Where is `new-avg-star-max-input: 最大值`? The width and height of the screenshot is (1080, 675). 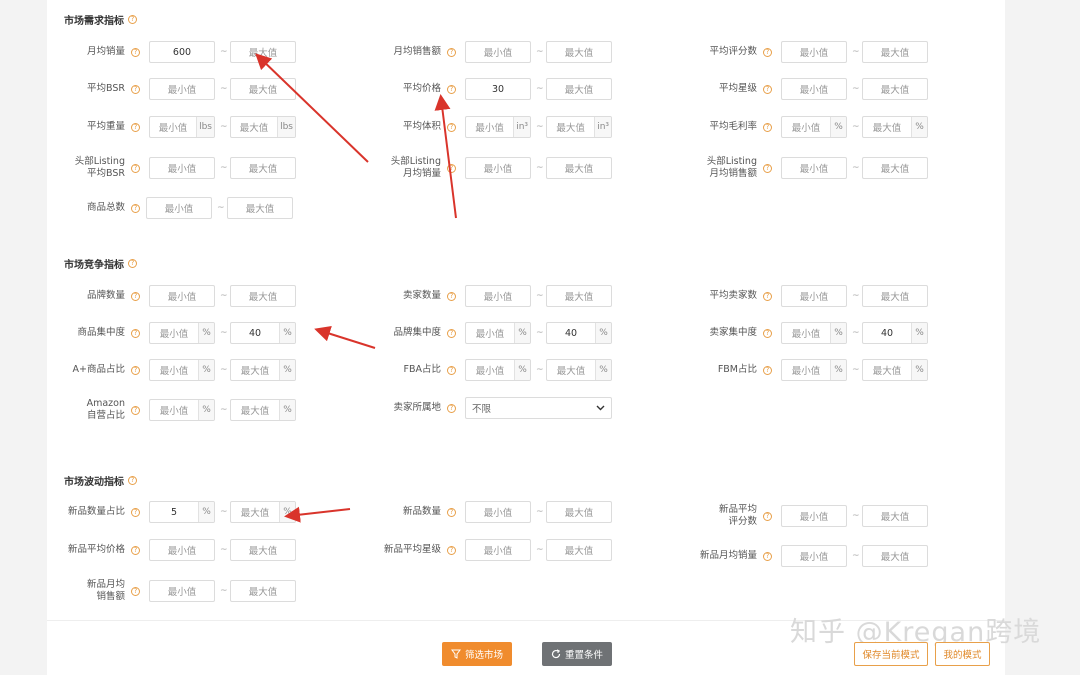 new-avg-star-max-input: 最大值 is located at coordinates (579, 550).